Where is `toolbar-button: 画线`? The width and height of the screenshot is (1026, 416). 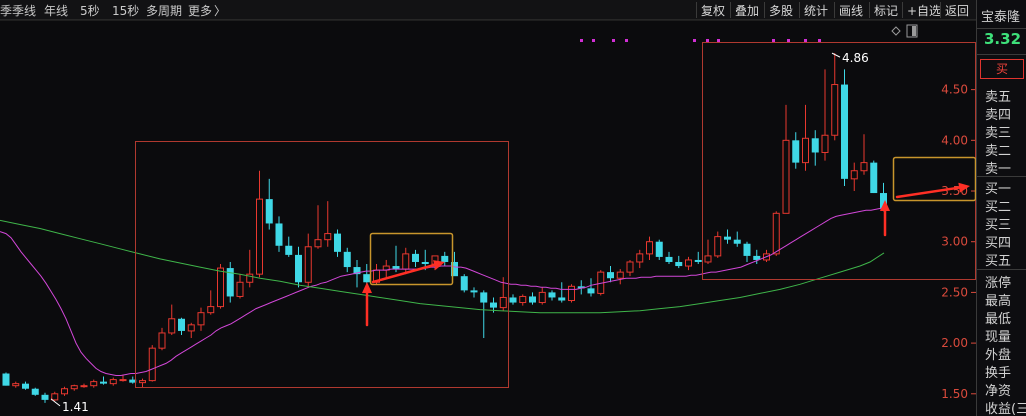
toolbar-button: 画线 is located at coordinates (851, 10).